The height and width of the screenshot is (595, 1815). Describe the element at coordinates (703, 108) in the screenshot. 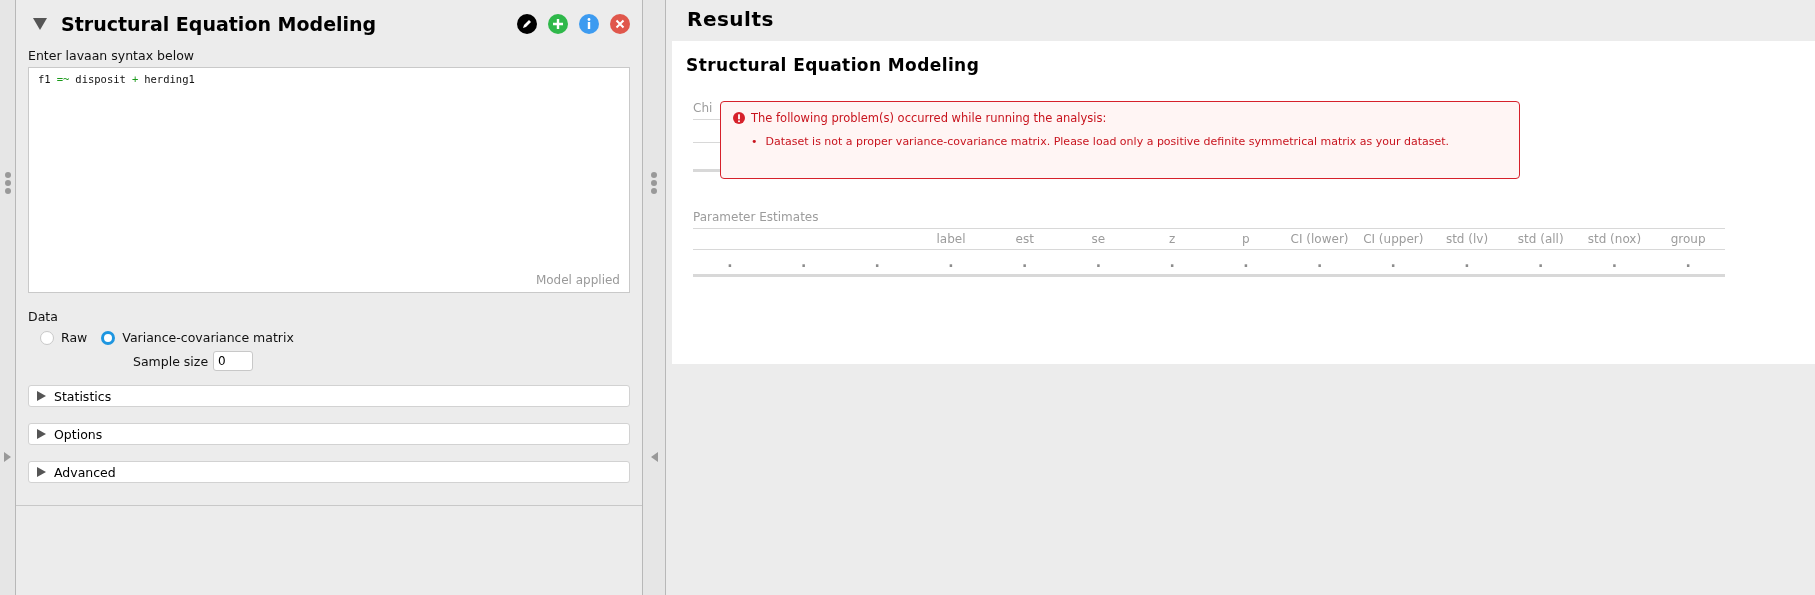

I see `table-title: Chi` at that location.